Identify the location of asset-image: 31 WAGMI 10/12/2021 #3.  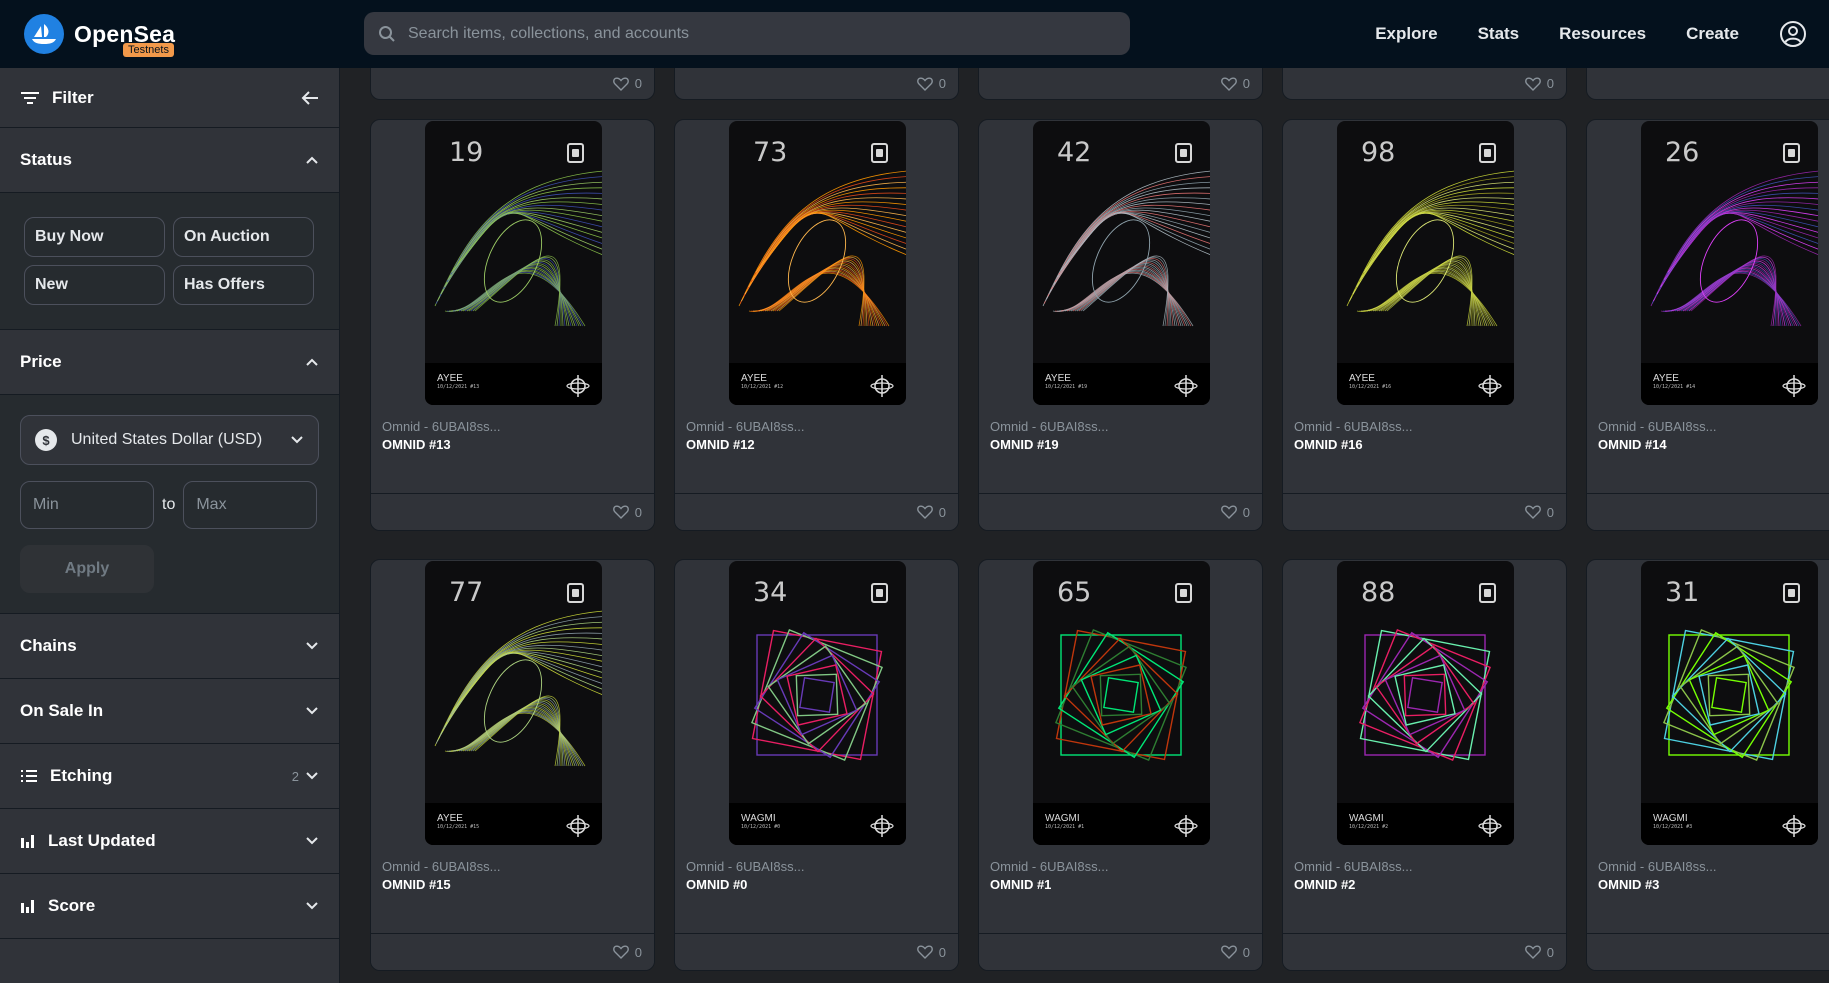
(1729, 703).